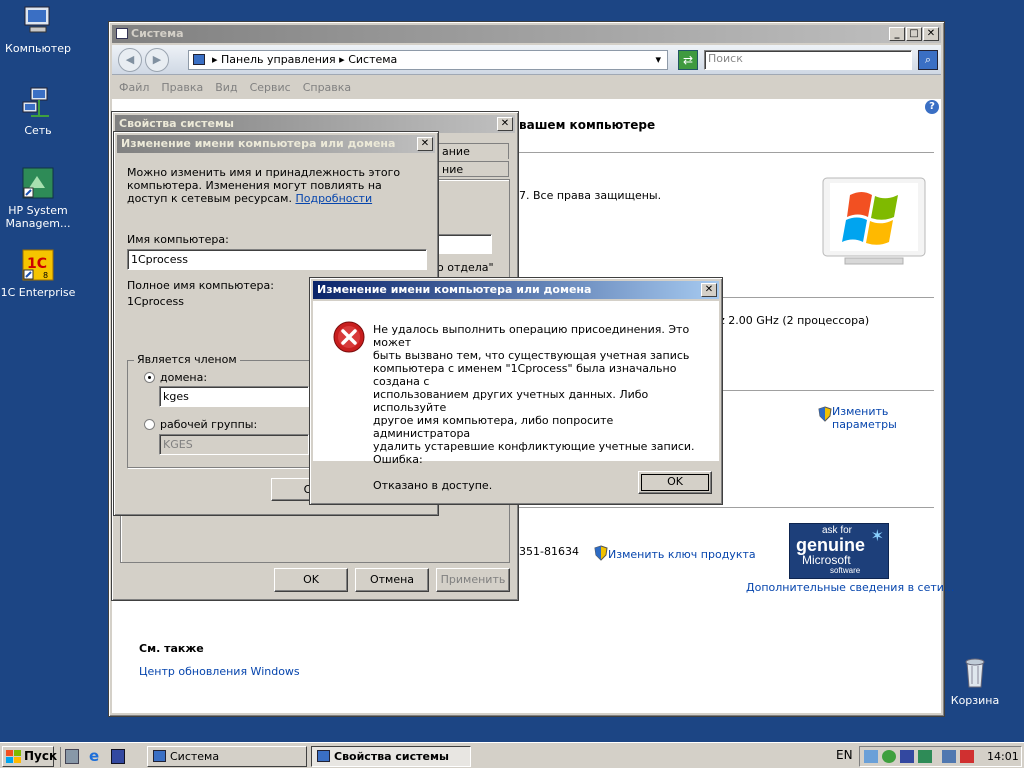 This screenshot has width=1024, height=768. Describe the element at coordinates (726, 152) in the screenshot. I see `divider` at that location.